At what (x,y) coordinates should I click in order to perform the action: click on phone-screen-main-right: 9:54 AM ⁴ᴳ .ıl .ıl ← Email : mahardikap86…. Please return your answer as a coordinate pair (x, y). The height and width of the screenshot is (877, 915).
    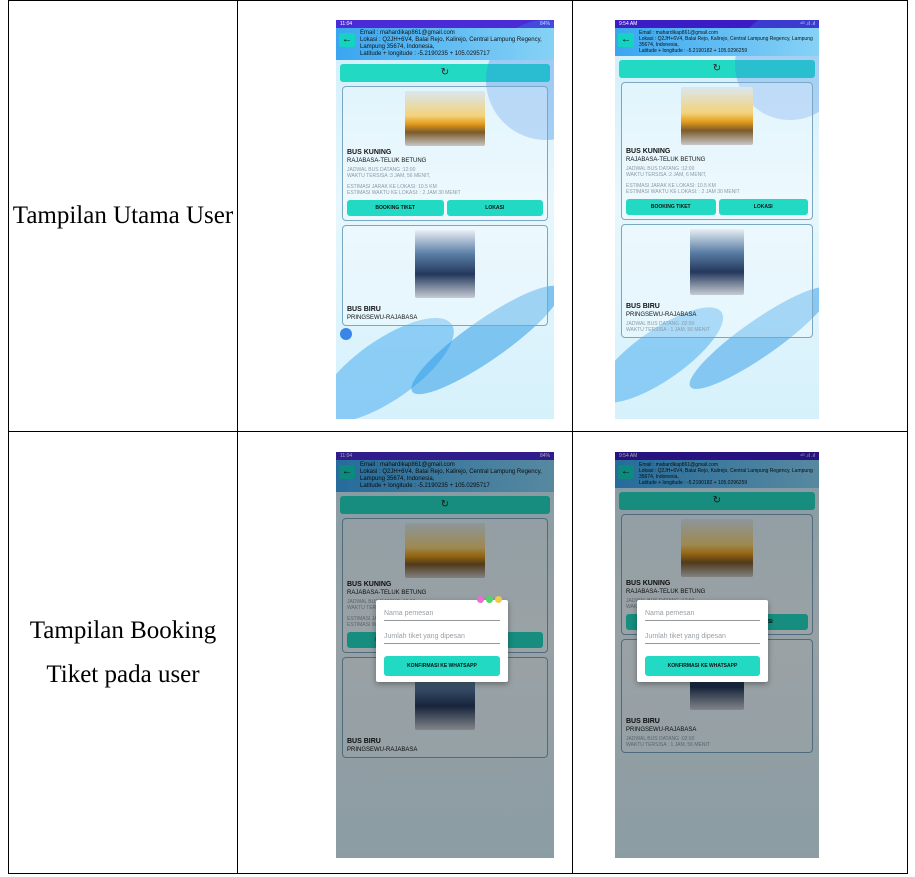
    Looking at the image, I should click on (717, 219).